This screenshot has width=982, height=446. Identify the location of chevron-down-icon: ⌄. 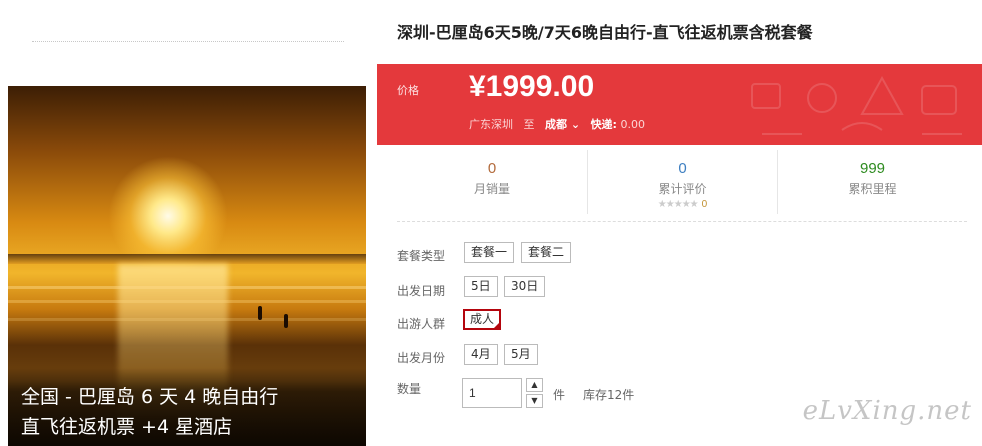
(575, 124).